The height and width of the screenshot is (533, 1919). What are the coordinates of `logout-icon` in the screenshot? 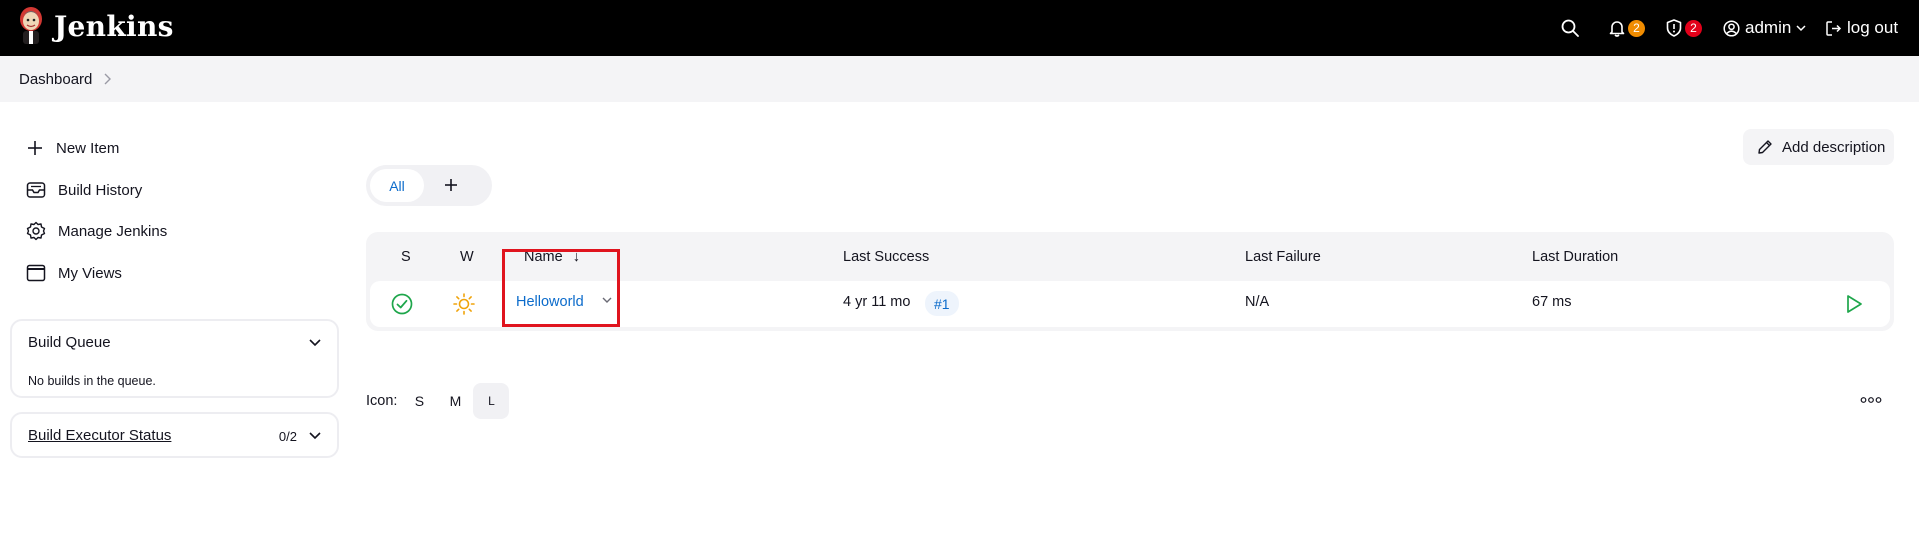 It's located at (1833, 28).